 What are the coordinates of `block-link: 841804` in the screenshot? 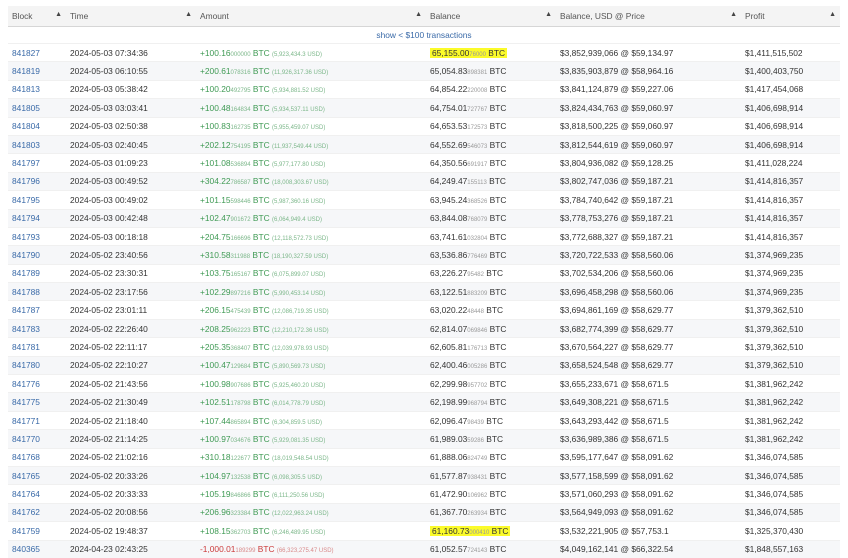 It's located at (26, 126).